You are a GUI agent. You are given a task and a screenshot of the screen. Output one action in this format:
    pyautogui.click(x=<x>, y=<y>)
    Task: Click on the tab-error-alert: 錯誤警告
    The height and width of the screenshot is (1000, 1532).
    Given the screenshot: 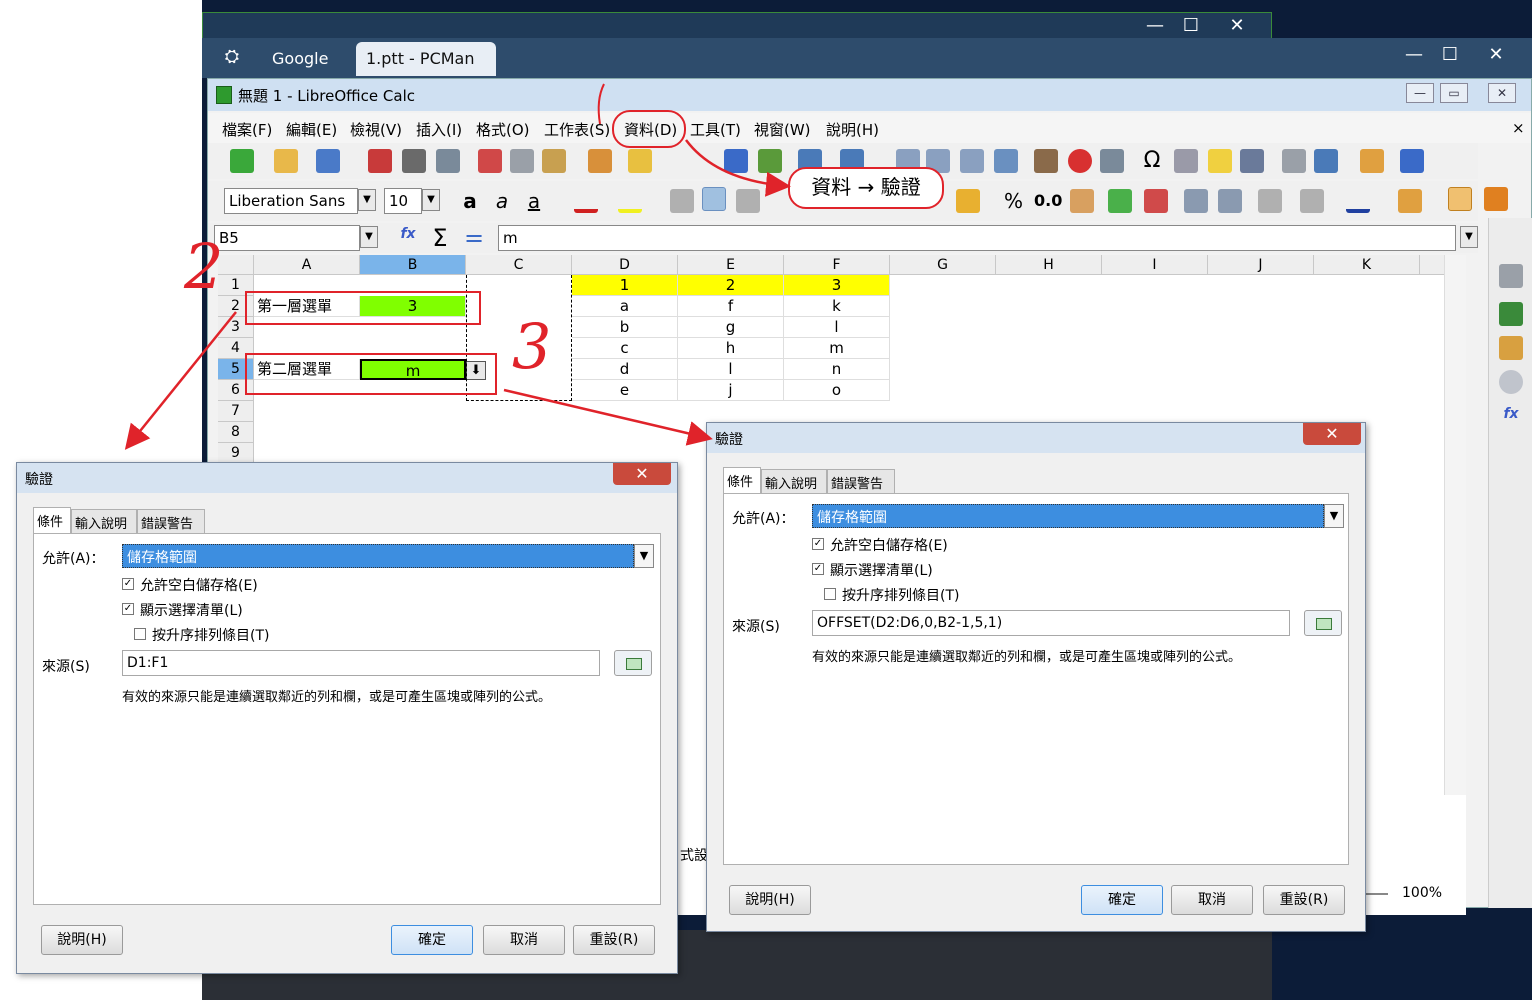 What is the action you would take?
    pyautogui.click(x=861, y=481)
    